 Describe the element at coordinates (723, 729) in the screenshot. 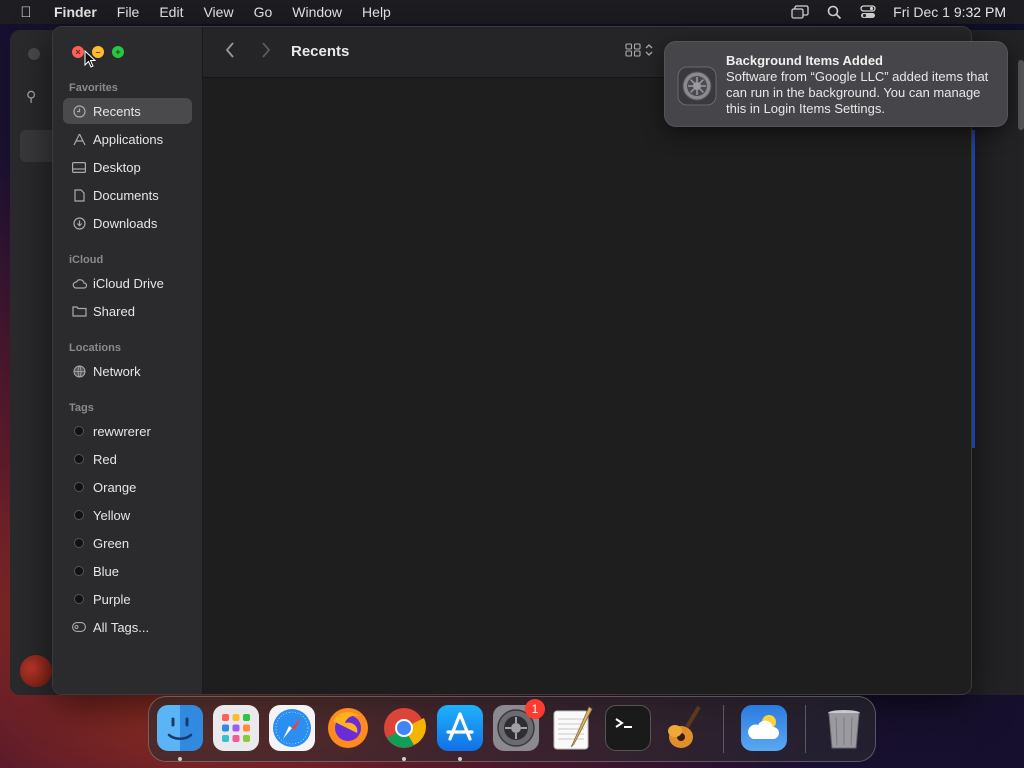

I see `dock-separator` at that location.